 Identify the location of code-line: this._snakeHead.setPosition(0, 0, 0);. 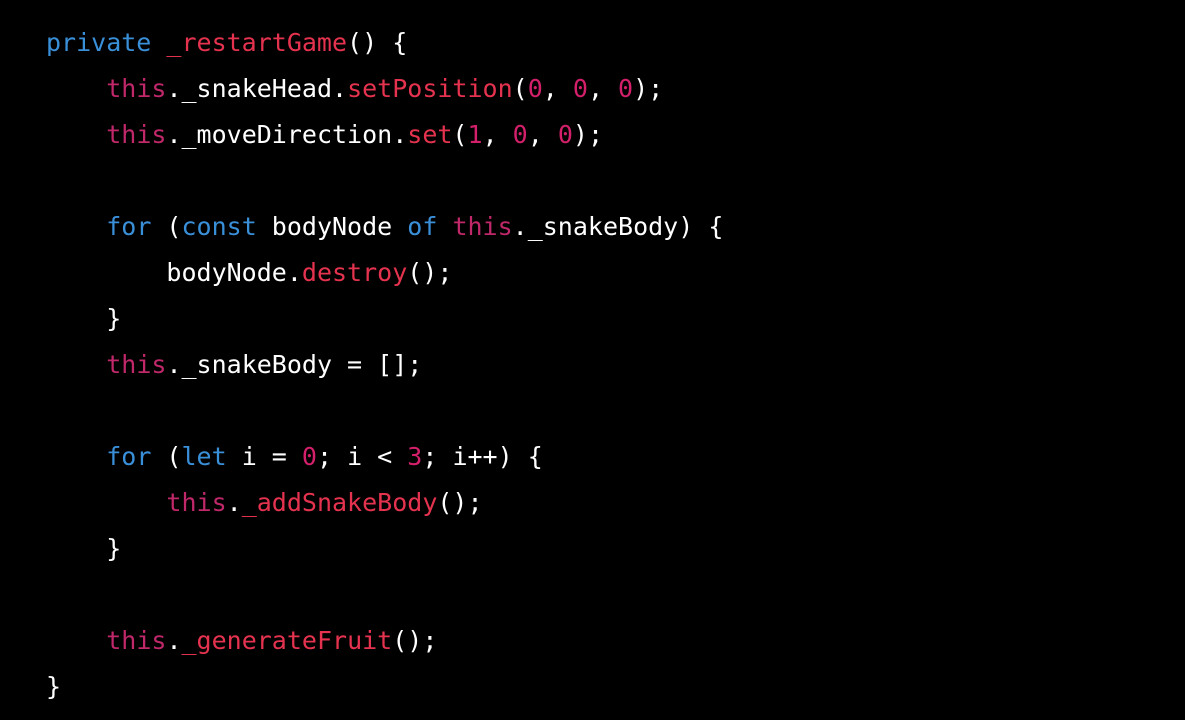
(384, 89).